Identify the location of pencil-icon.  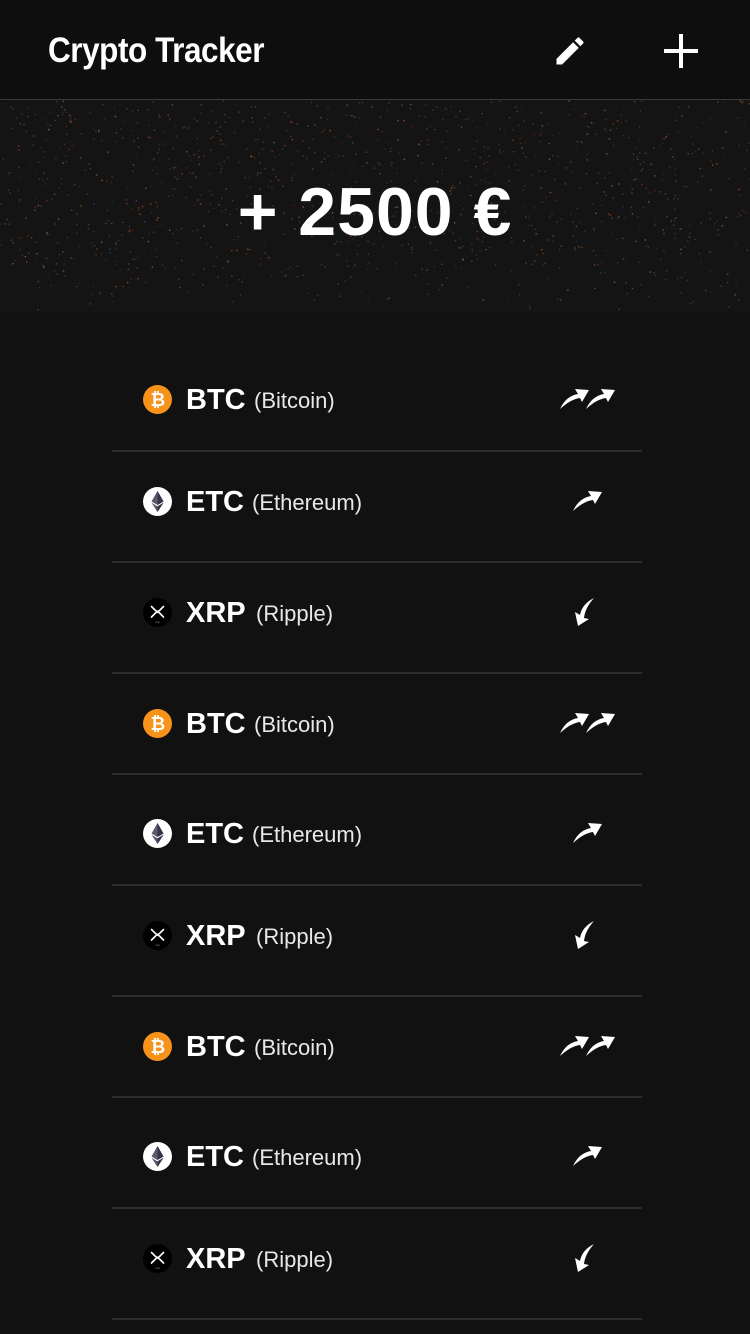
(570, 51).